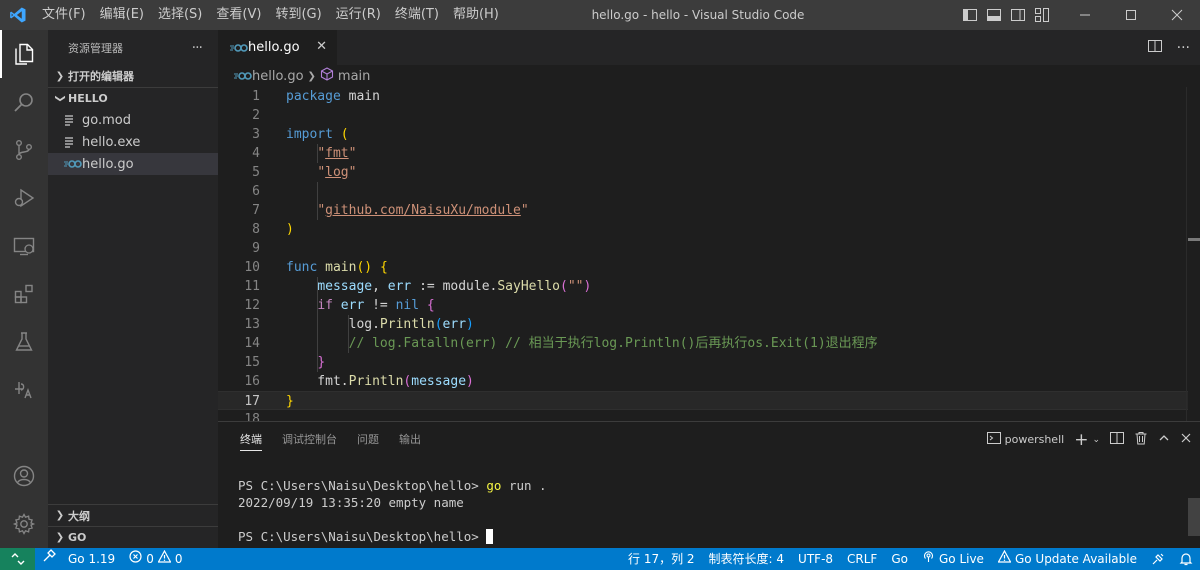  What do you see at coordinates (300, 134) in the screenshot?
I see `code-line: 3 import (` at bounding box center [300, 134].